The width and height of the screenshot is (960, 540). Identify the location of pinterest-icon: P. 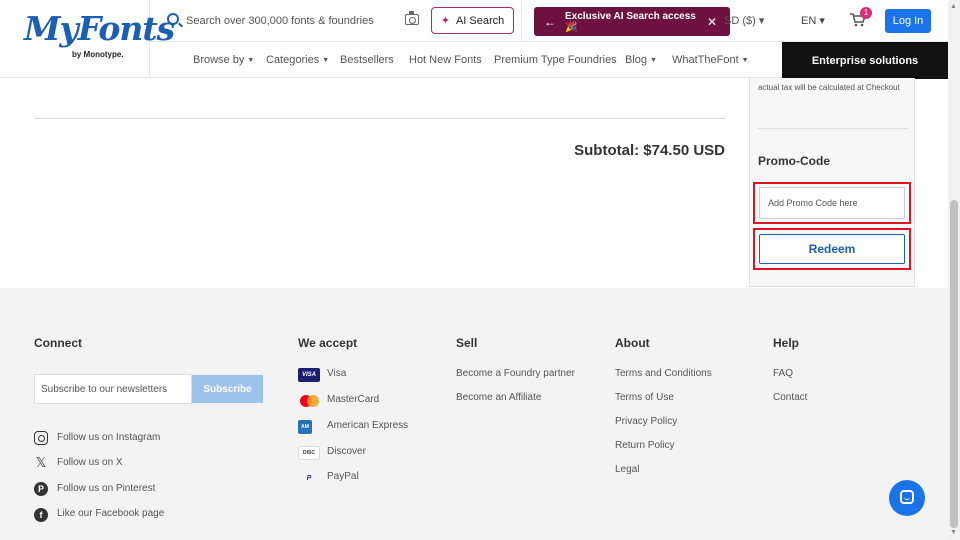
(41, 489).